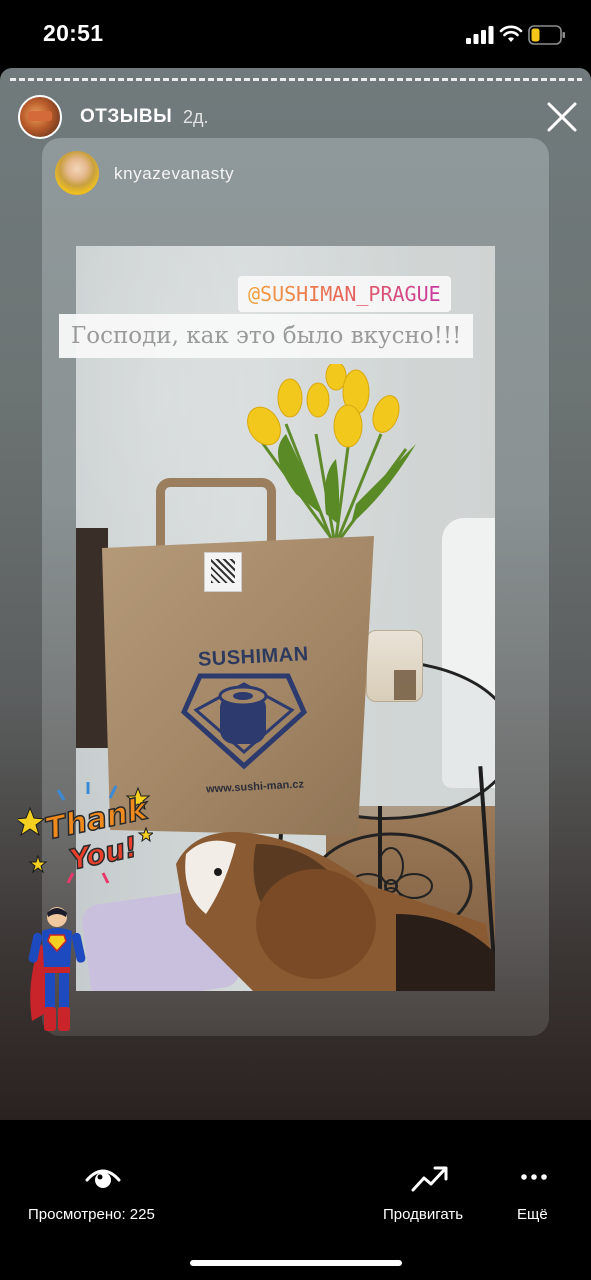  Describe the element at coordinates (430, 1179) in the screenshot. I see `trending-up-icon` at that location.